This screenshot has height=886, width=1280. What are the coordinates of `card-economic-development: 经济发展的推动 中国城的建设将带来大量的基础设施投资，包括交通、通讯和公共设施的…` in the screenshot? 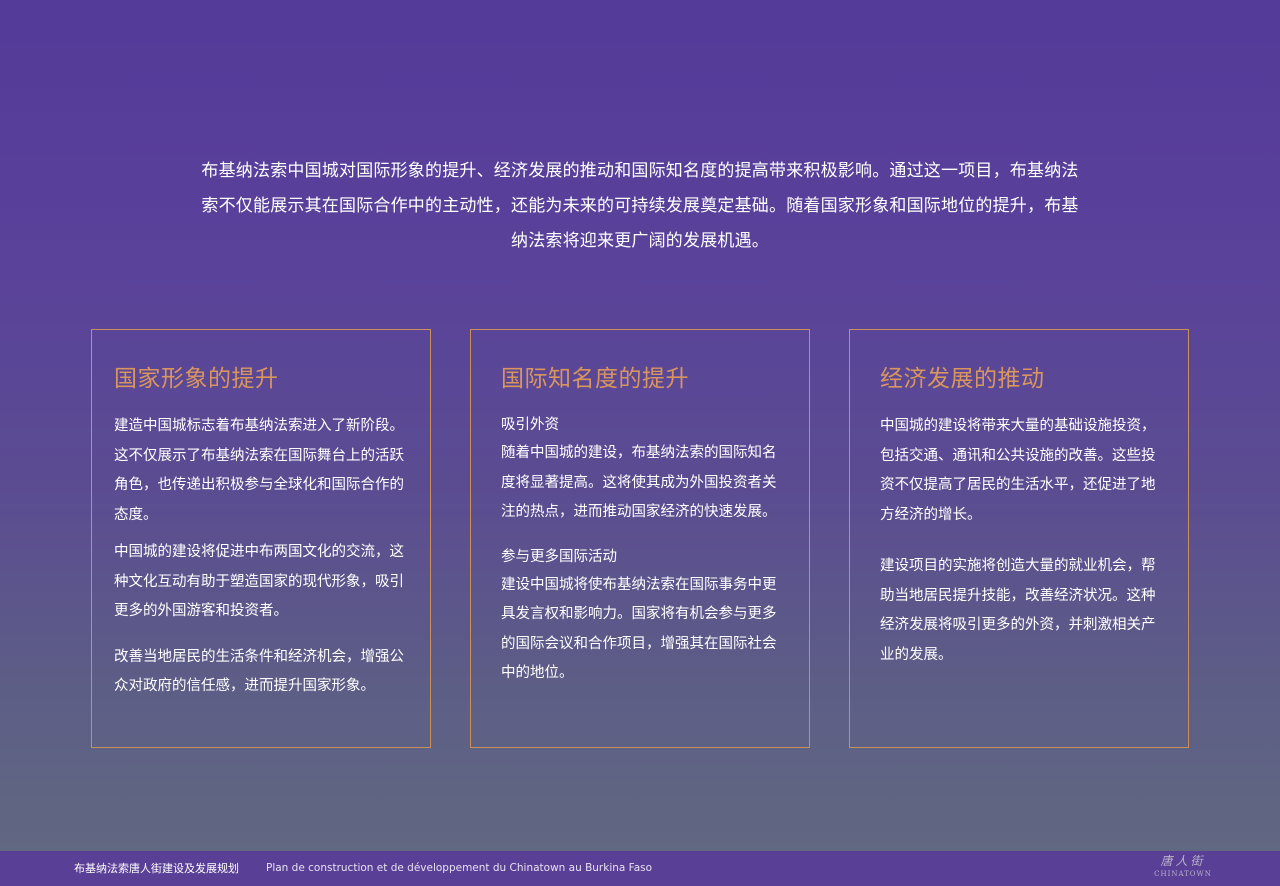 It's located at (1019, 538).